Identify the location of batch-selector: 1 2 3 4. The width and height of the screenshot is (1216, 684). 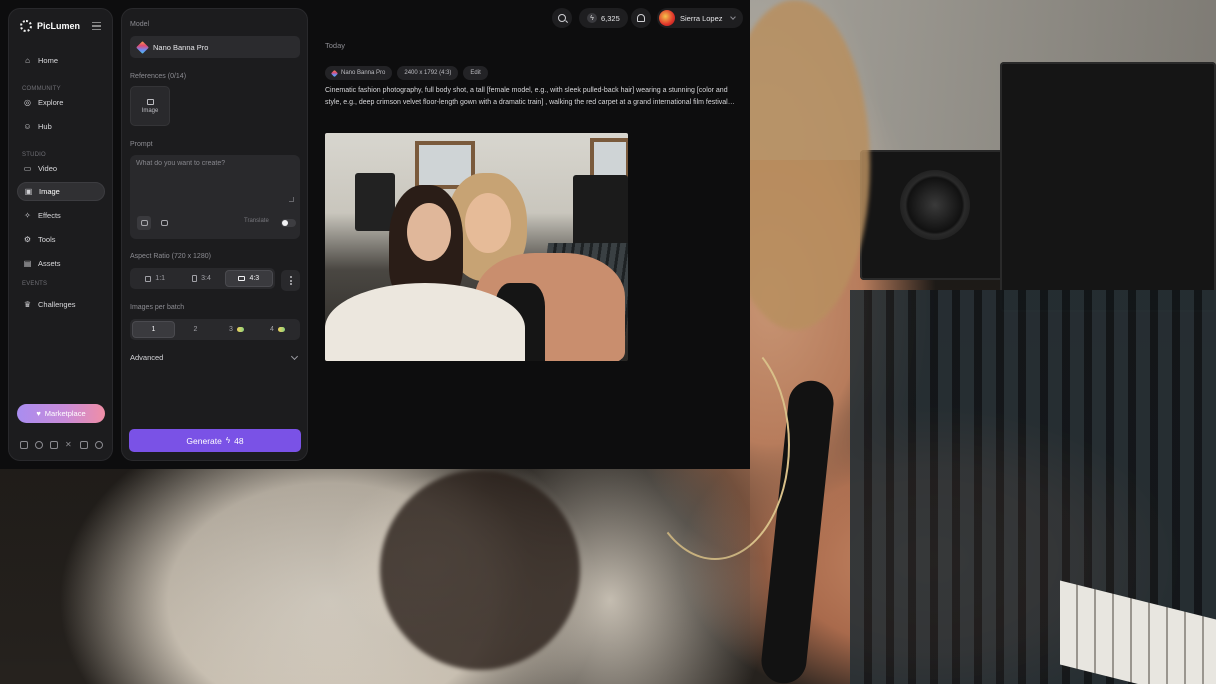
(215, 329).